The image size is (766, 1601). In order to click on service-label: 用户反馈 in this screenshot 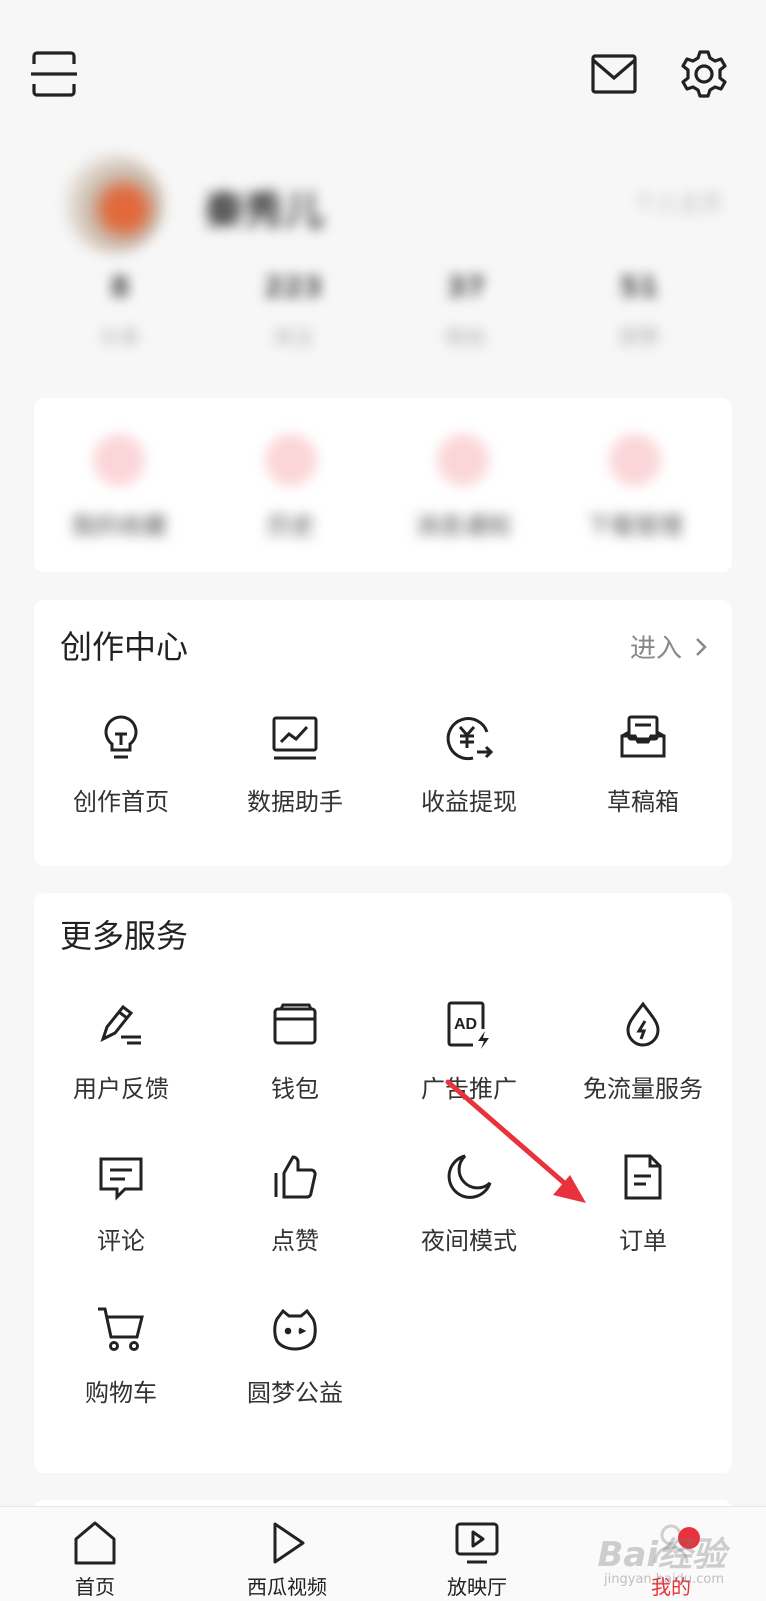, I will do `click(121, 1089)`.